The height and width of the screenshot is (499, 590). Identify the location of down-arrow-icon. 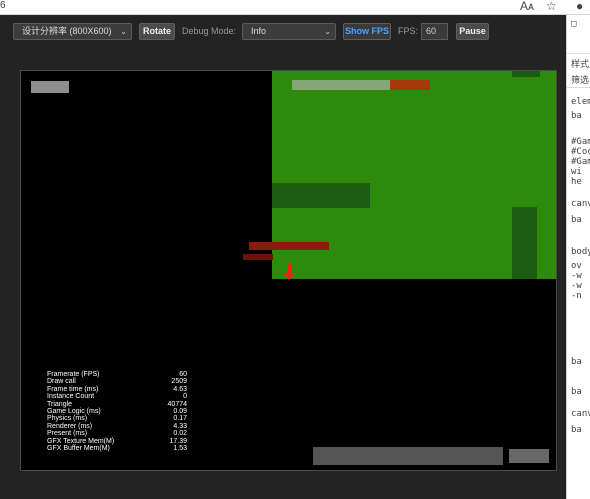
(289, 272).